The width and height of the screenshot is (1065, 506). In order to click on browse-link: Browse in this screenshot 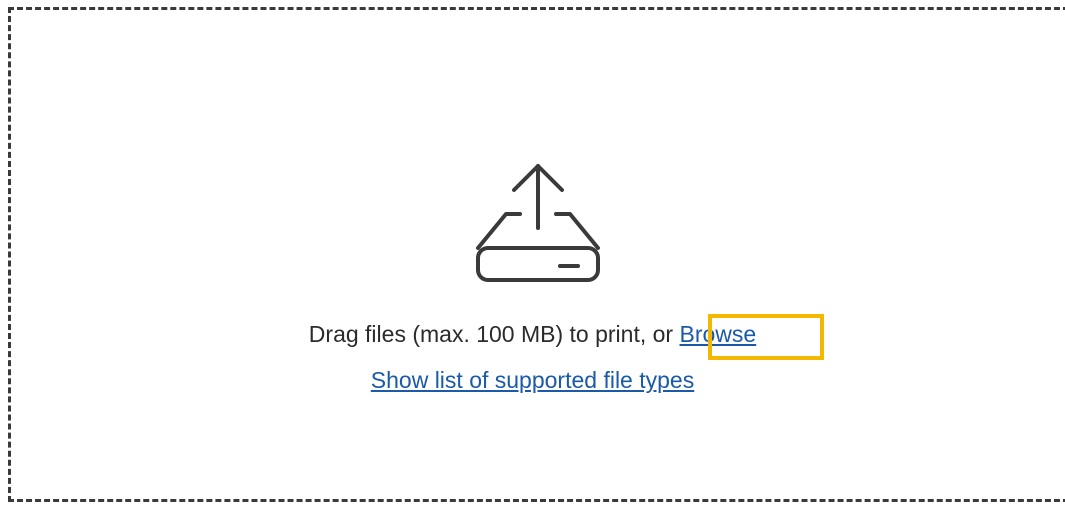, I will do `click(717, 334)`.